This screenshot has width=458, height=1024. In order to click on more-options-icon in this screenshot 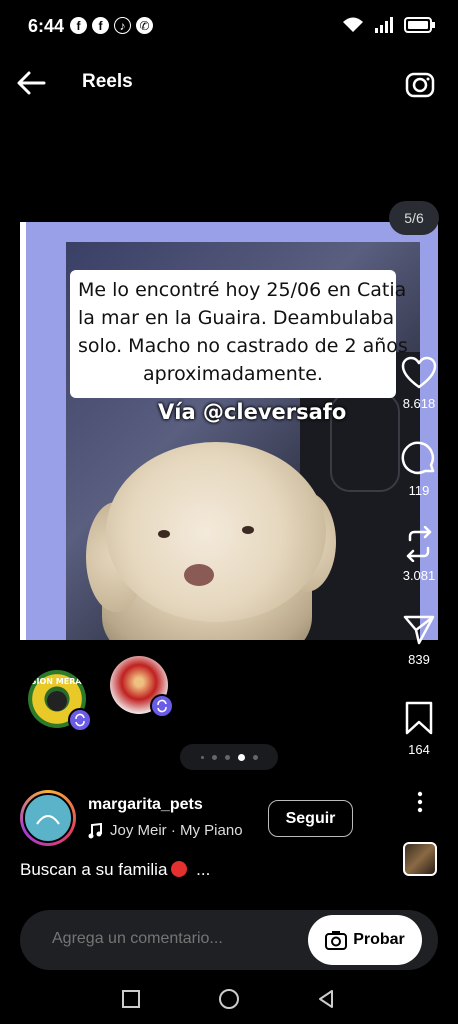, I will do `click(420, 802)`.